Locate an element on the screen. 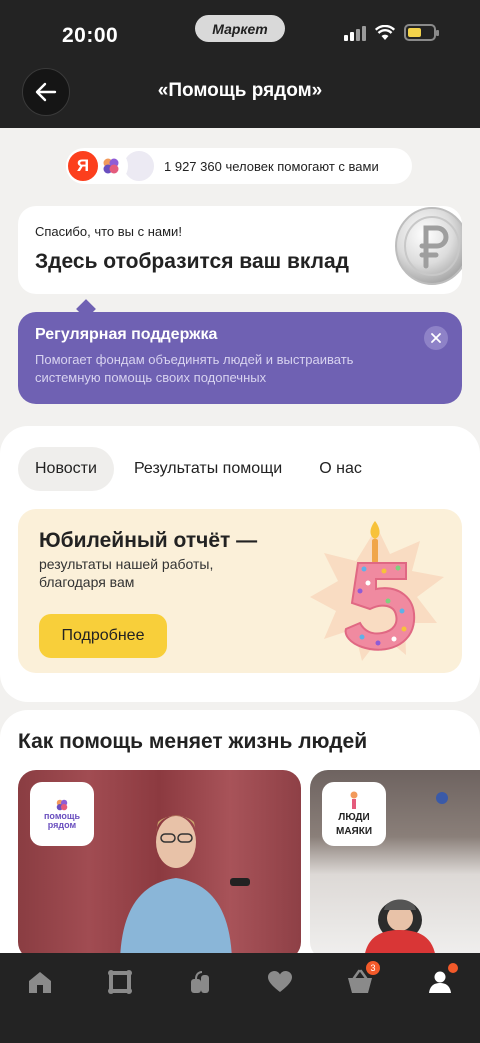 Image resolution: width=480 pixels, height=1043 pixels. catalog-icon is located at coordinates (120, 982).